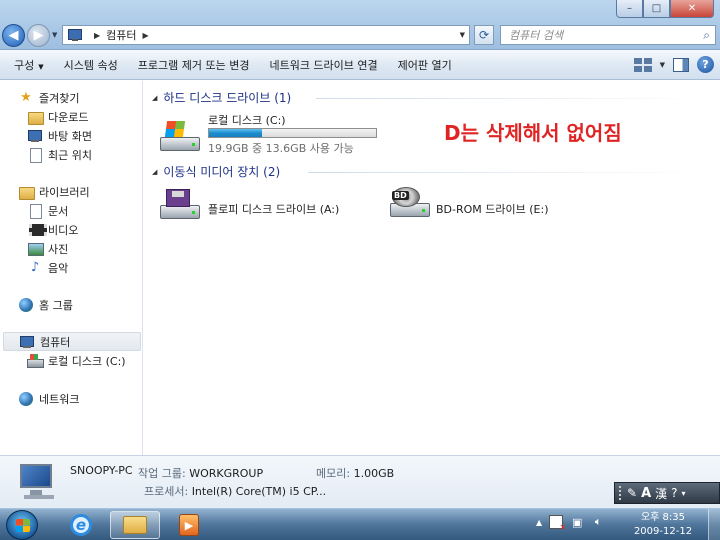 Image resolution: width=720 pixels, height=540 pixels. I want to click on nav-documents: 문서, so click(47, 210).